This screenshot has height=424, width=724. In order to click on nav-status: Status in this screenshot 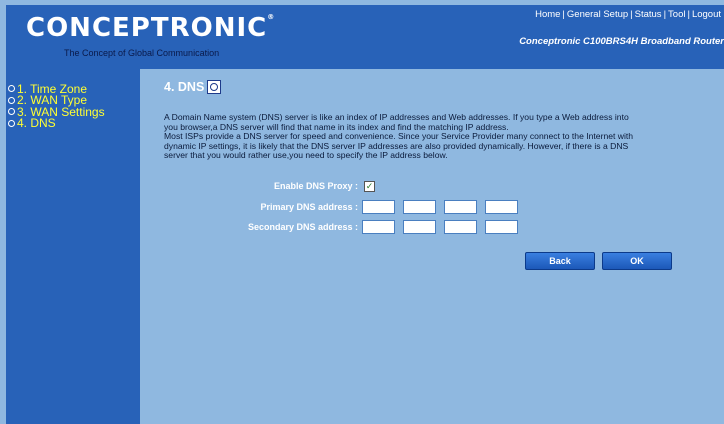, I will do `click(648, 14)`.